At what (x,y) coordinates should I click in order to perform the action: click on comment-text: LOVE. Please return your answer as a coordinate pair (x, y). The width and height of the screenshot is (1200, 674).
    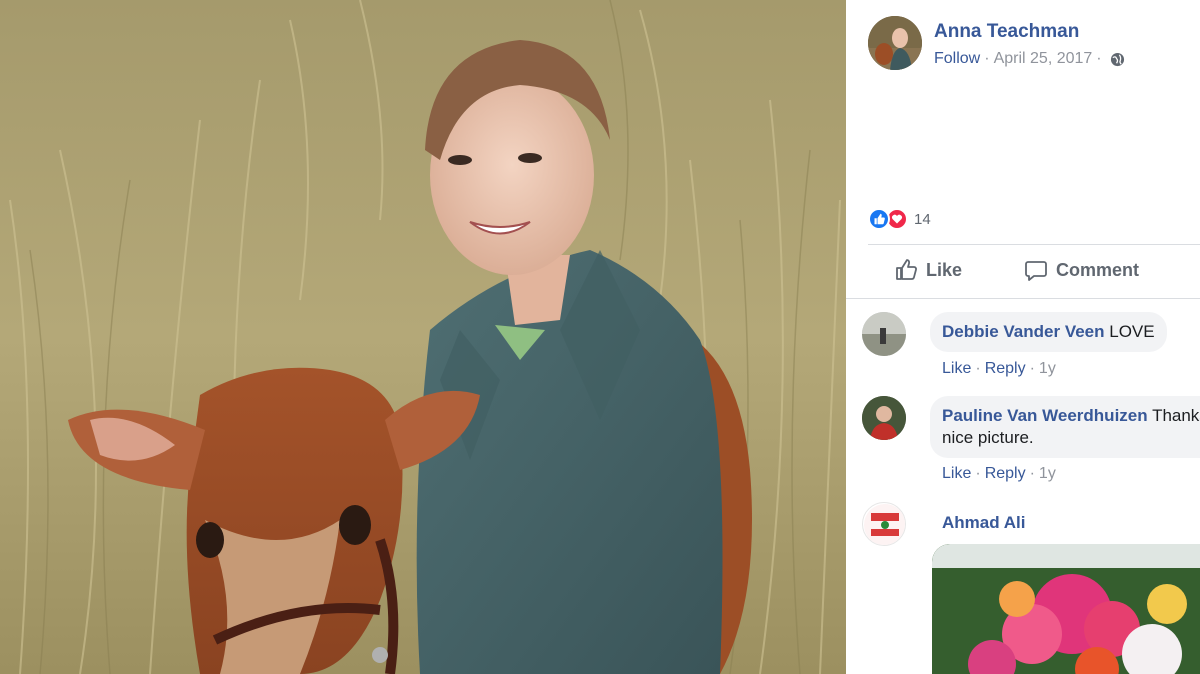
    Looking at the image, I should click on (1132, 331).